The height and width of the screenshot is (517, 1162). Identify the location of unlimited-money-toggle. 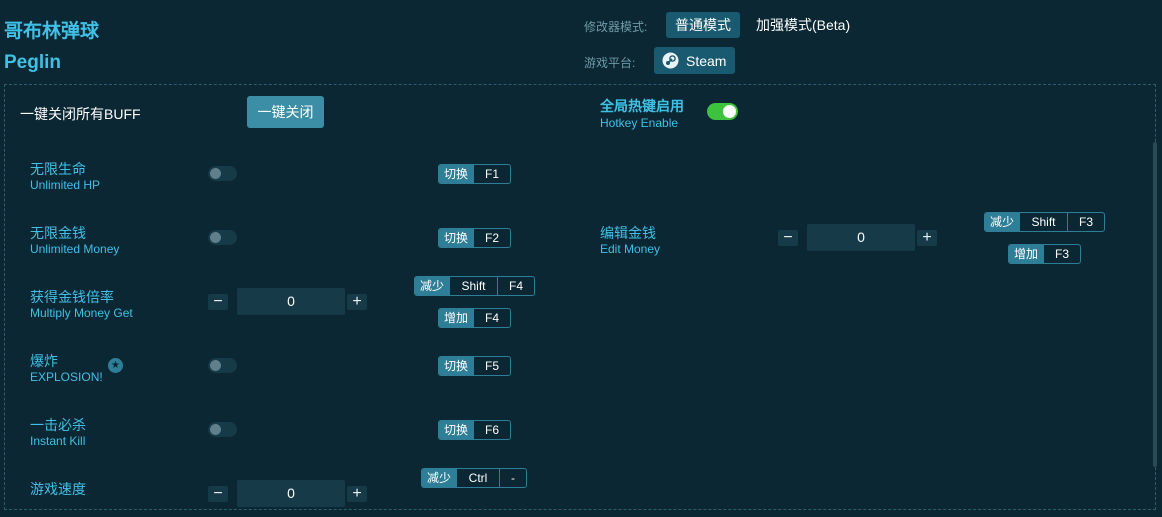
(222, 237).